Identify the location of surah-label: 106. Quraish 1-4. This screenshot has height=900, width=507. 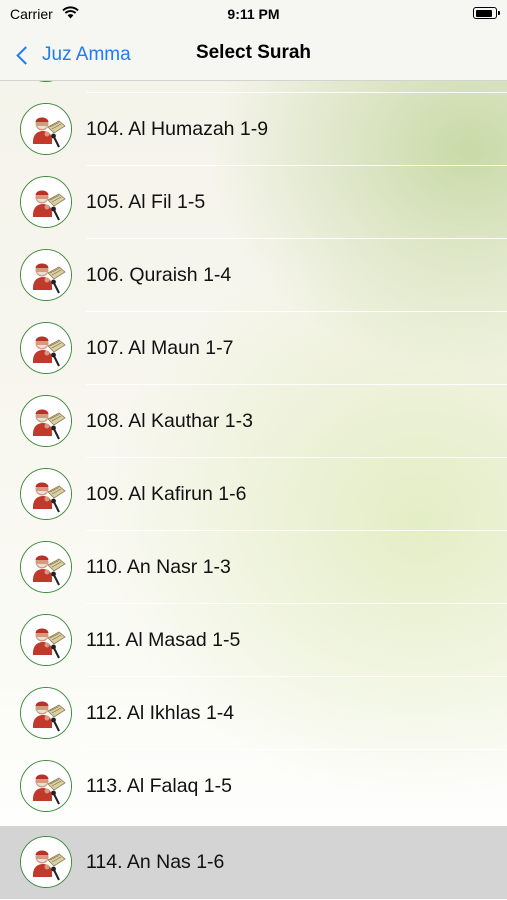
(159, 275).